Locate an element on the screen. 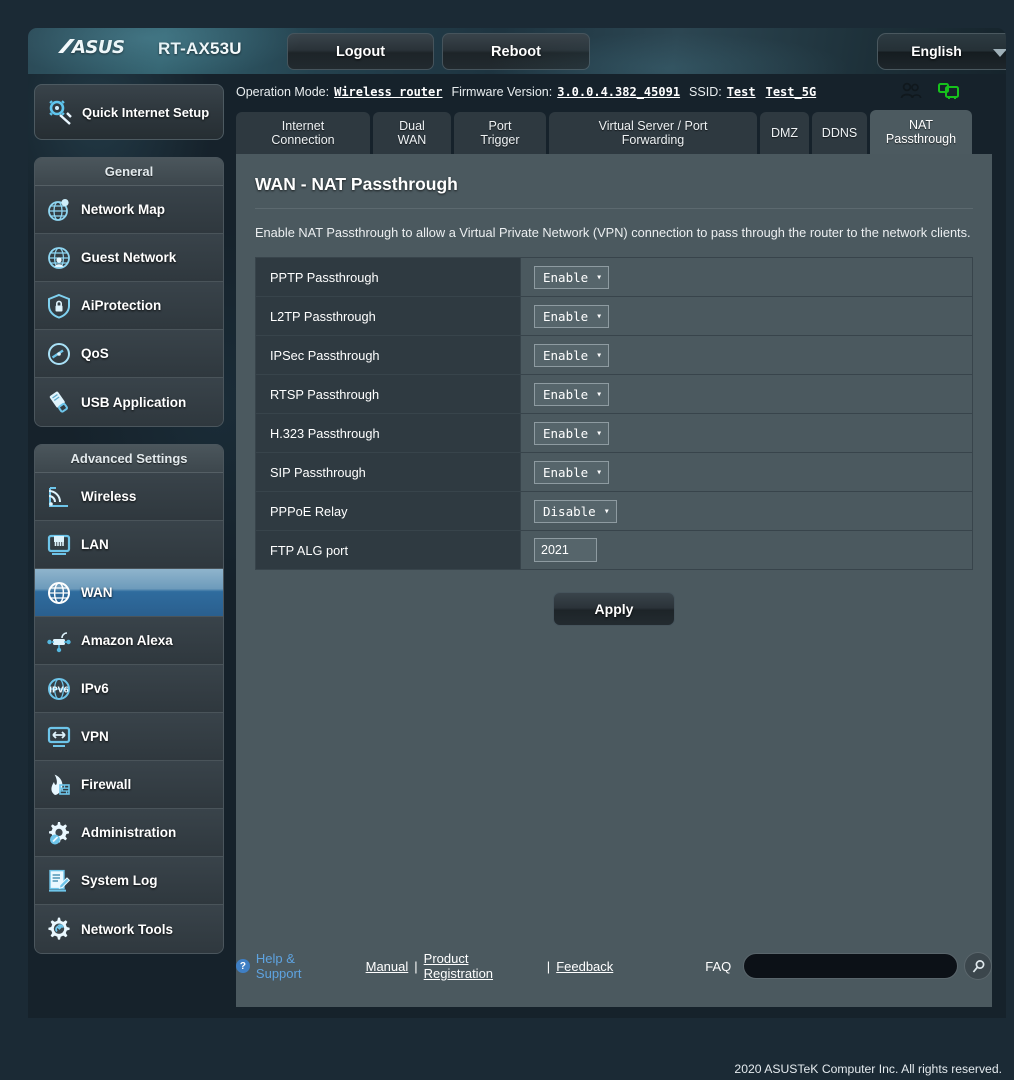 Image resolution: width=1014 pixels, height=1080 pixels. globe-icon is located at coordinates (59, 592).